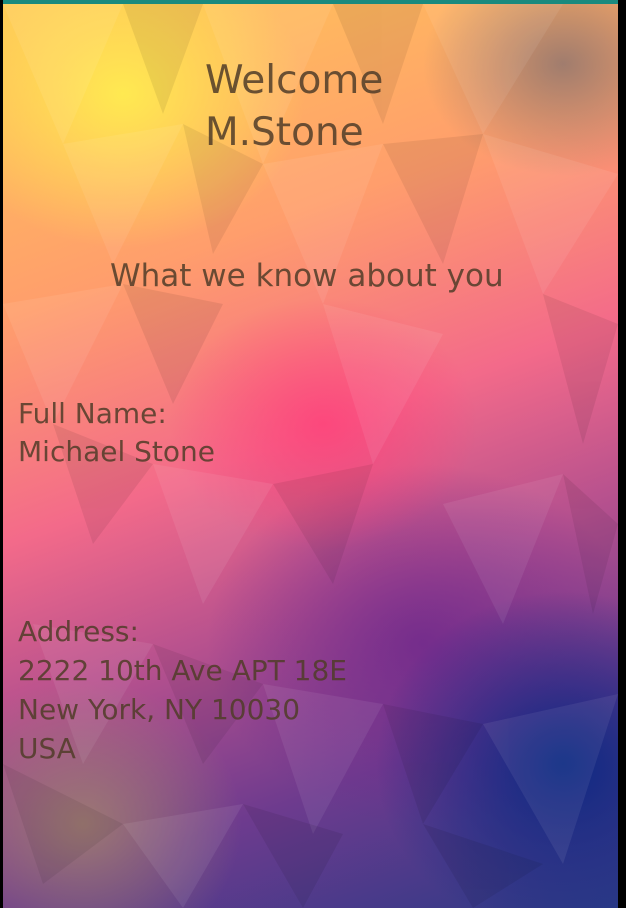 The width and height of the screenshot is (626, 908). What do you see at coordinates (92, 413) in the screenshot?
I see `full-name-label: Full Name:` at bounding box center [92, 413].